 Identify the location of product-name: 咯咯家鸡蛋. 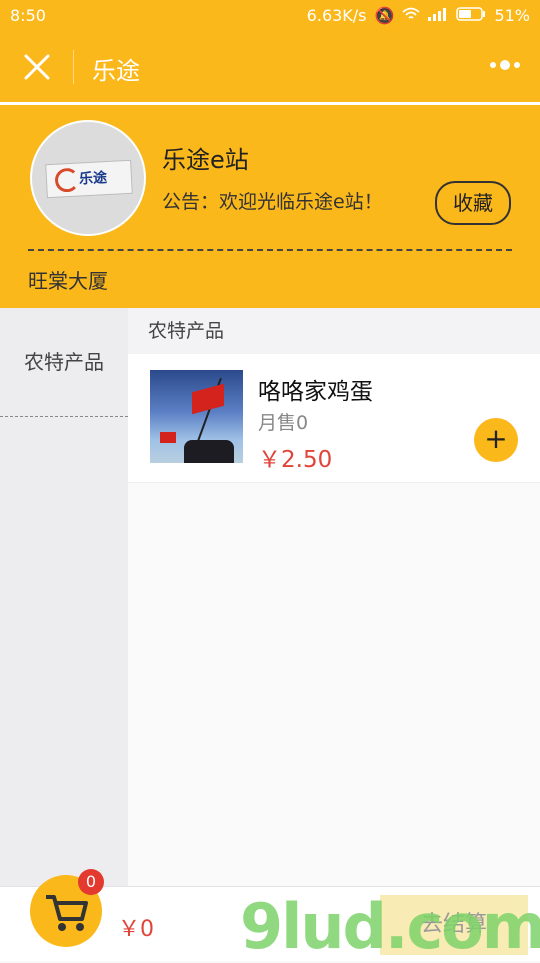
(315, 392).